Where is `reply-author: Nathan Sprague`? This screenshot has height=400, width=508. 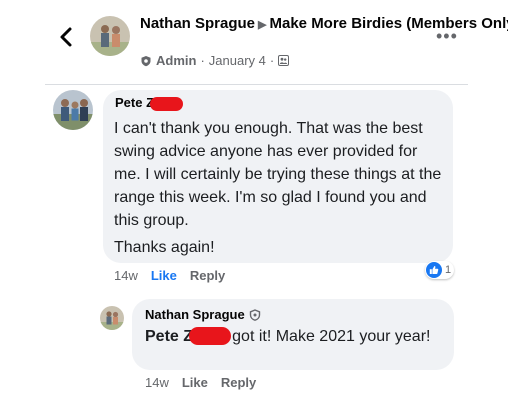 reply-author: Nathan Sprague is located at coordinates (203, 314).